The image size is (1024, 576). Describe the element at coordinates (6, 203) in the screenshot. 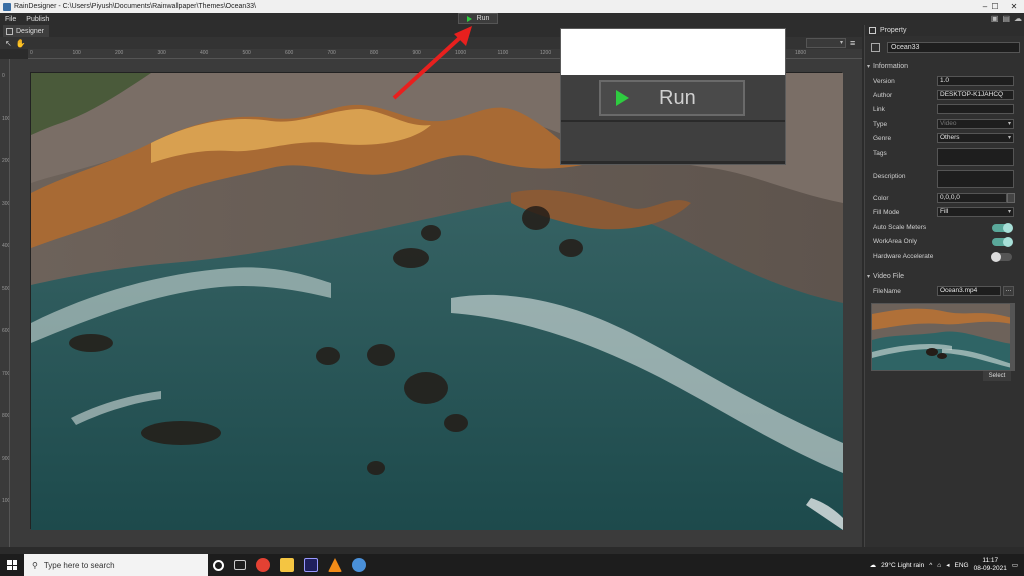

I see `ruler-left-tick: 300` at that location.